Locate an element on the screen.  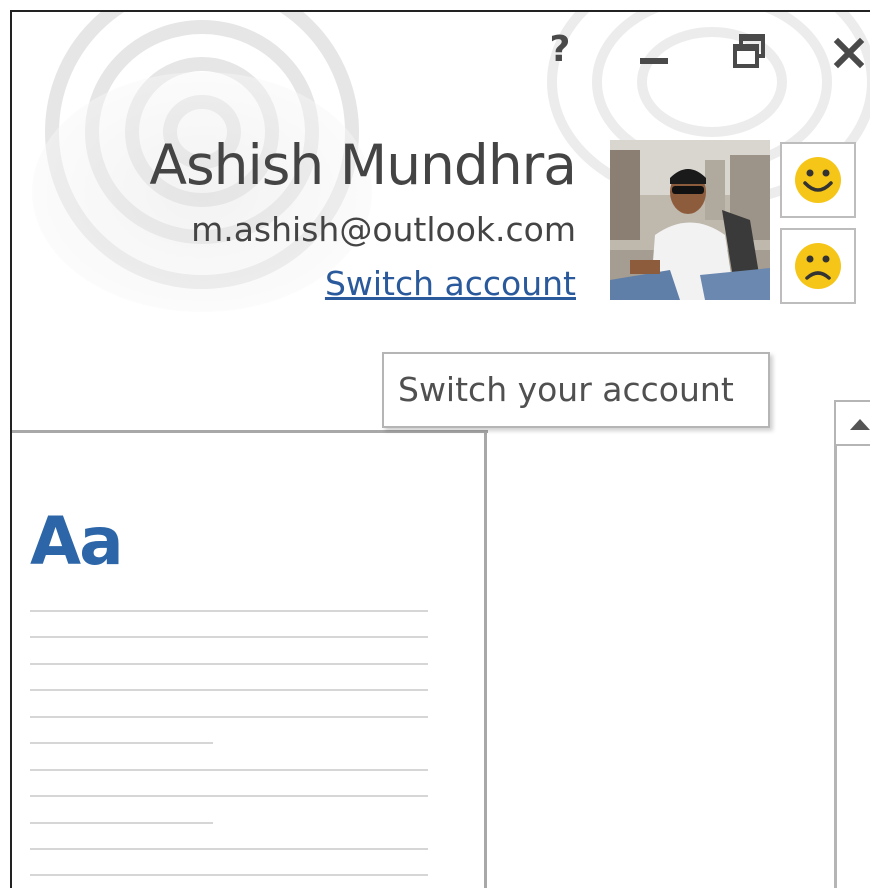
help-button: ? is located at coordinates (560, 50).